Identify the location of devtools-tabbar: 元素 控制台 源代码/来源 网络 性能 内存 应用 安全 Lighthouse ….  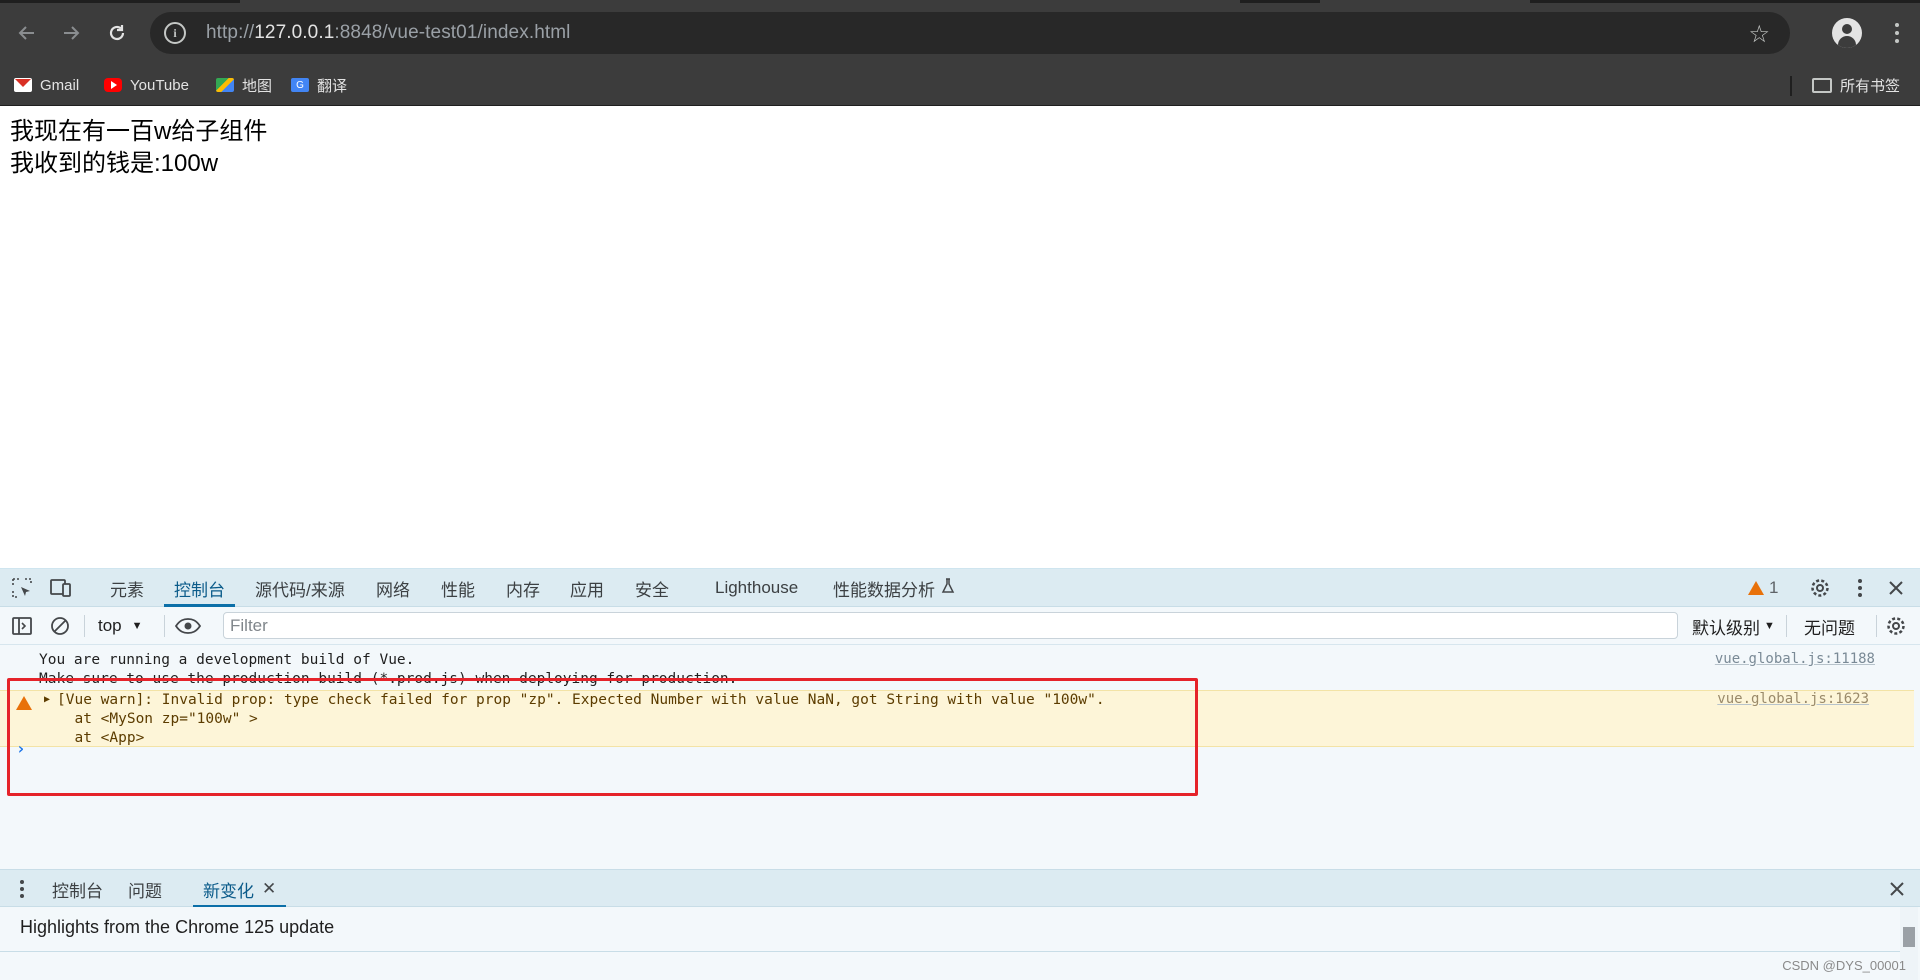
(960, 588).